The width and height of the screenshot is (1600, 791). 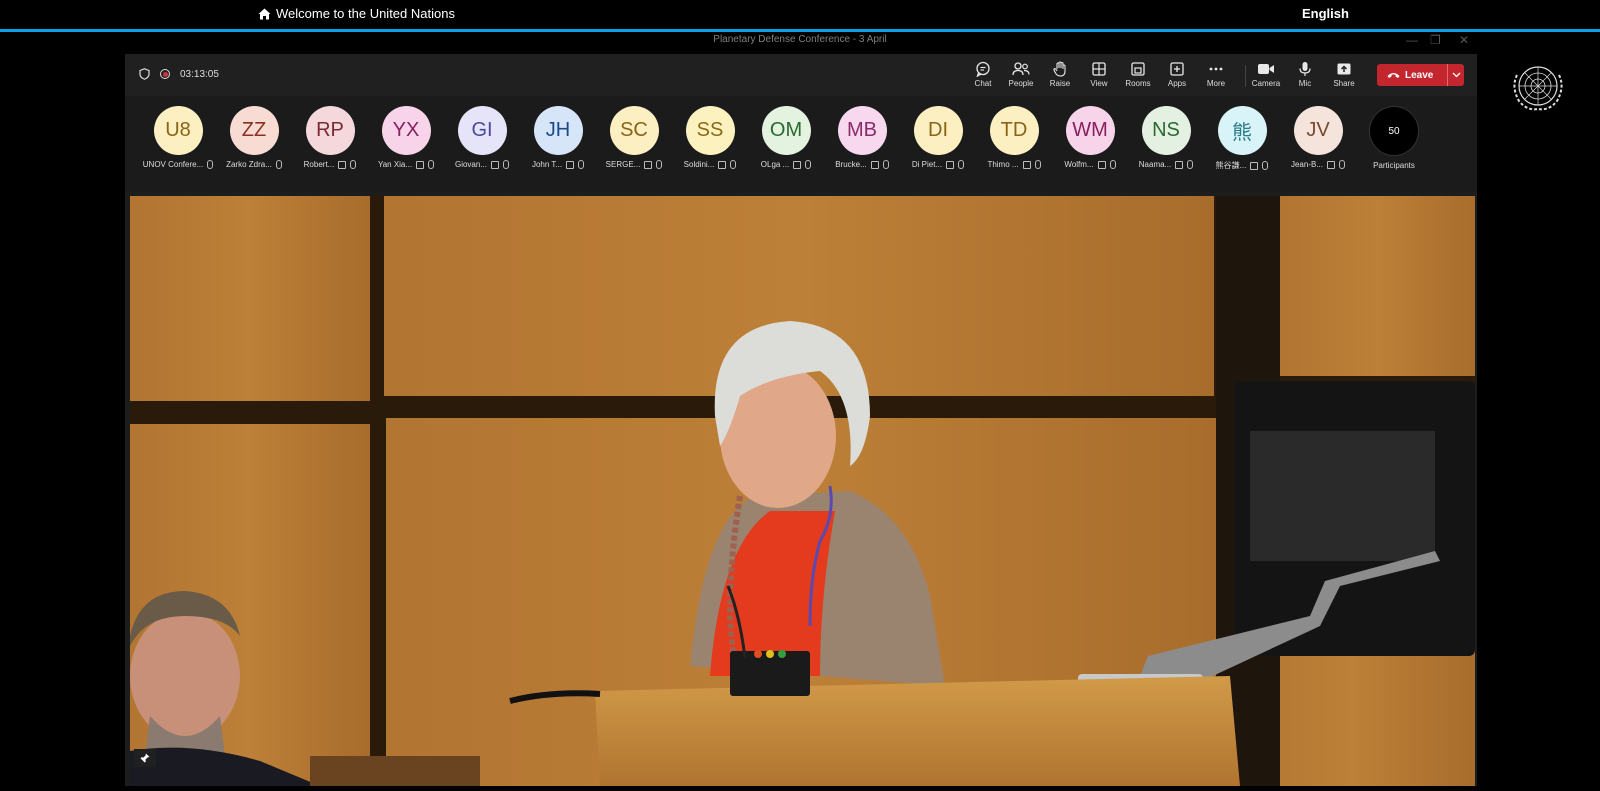 I want to click on mic-label: Mic, so click(x=1305, y=83).